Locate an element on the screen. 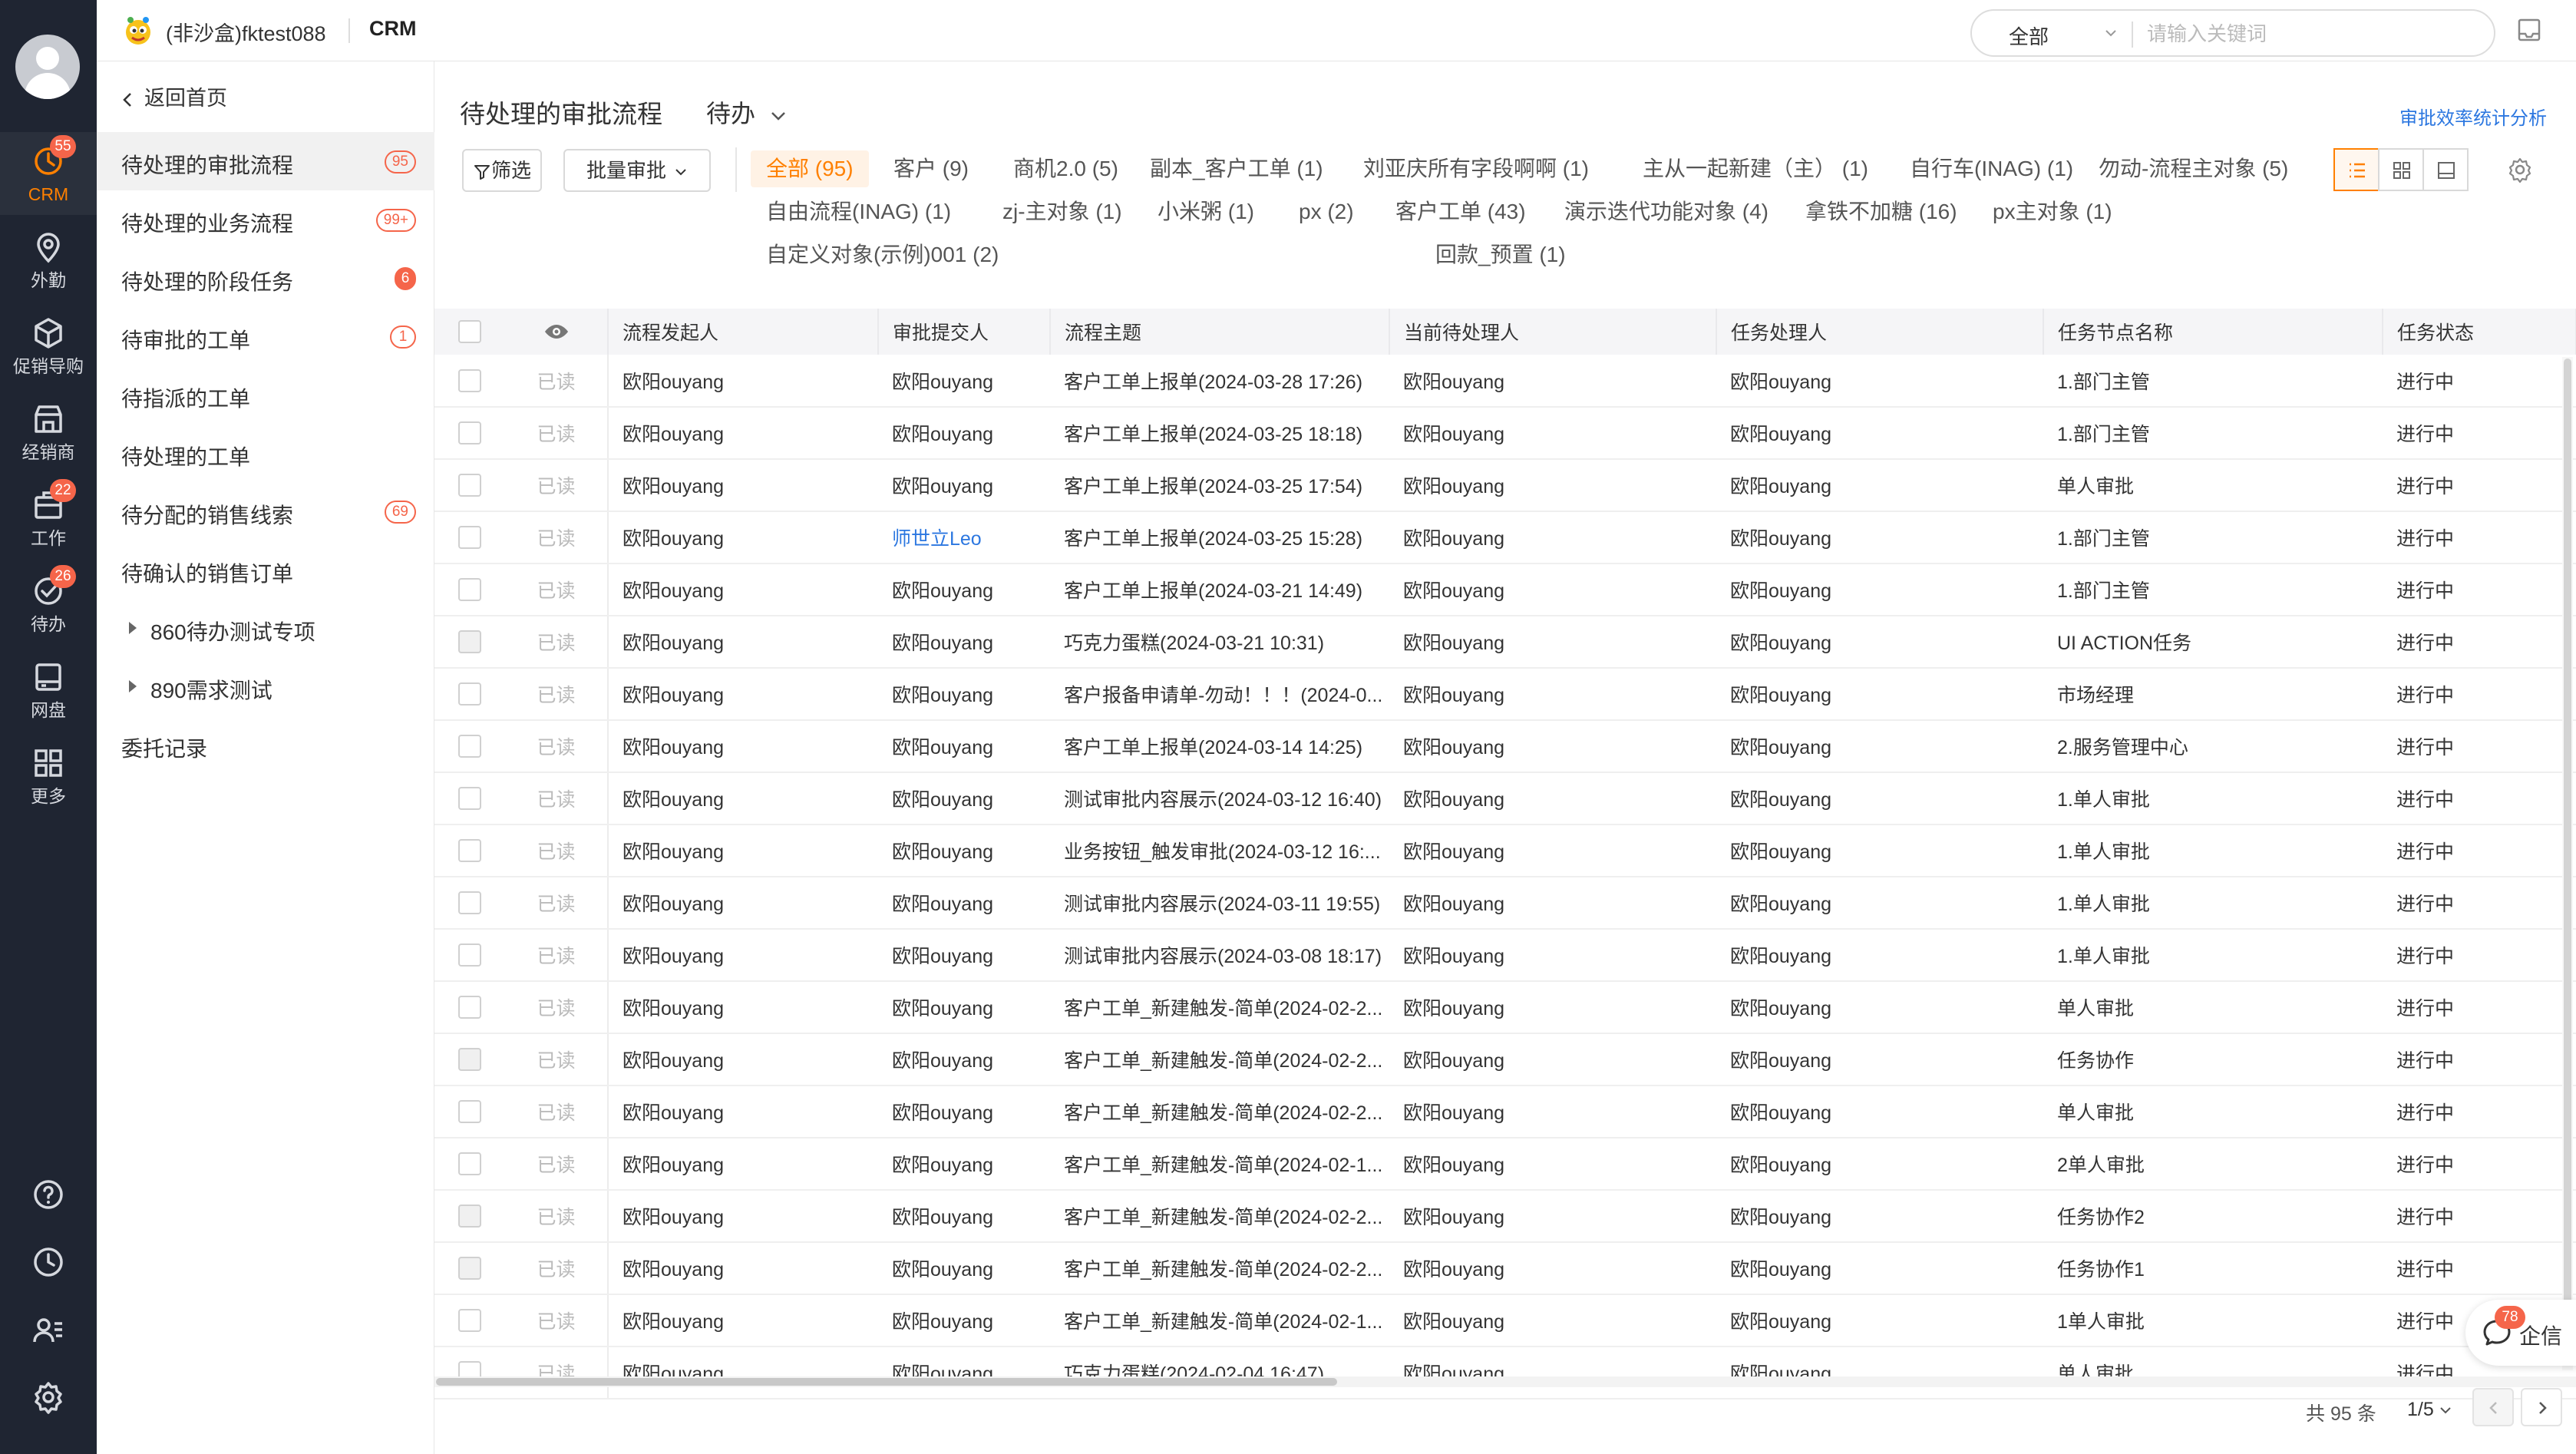 Image resolution: width=2576 pixels, height=1454 pixels. vertical-scrollbar is located at coordinates (2567, 863).